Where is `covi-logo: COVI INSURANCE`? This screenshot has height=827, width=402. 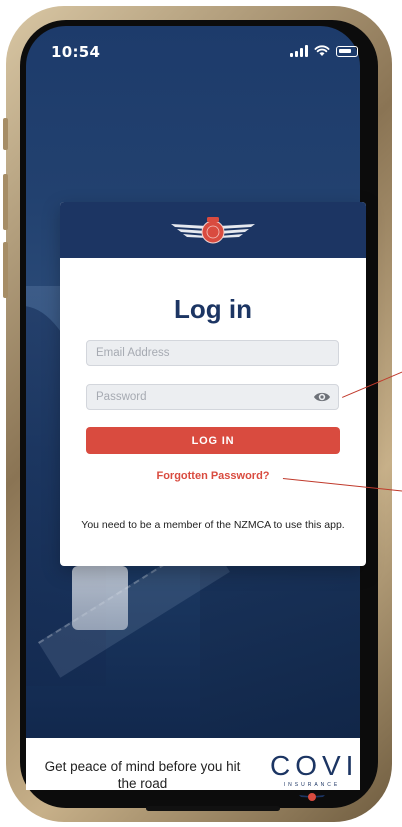
covi-logo: COVI INSURANCE is located at coordinates (312, 779).